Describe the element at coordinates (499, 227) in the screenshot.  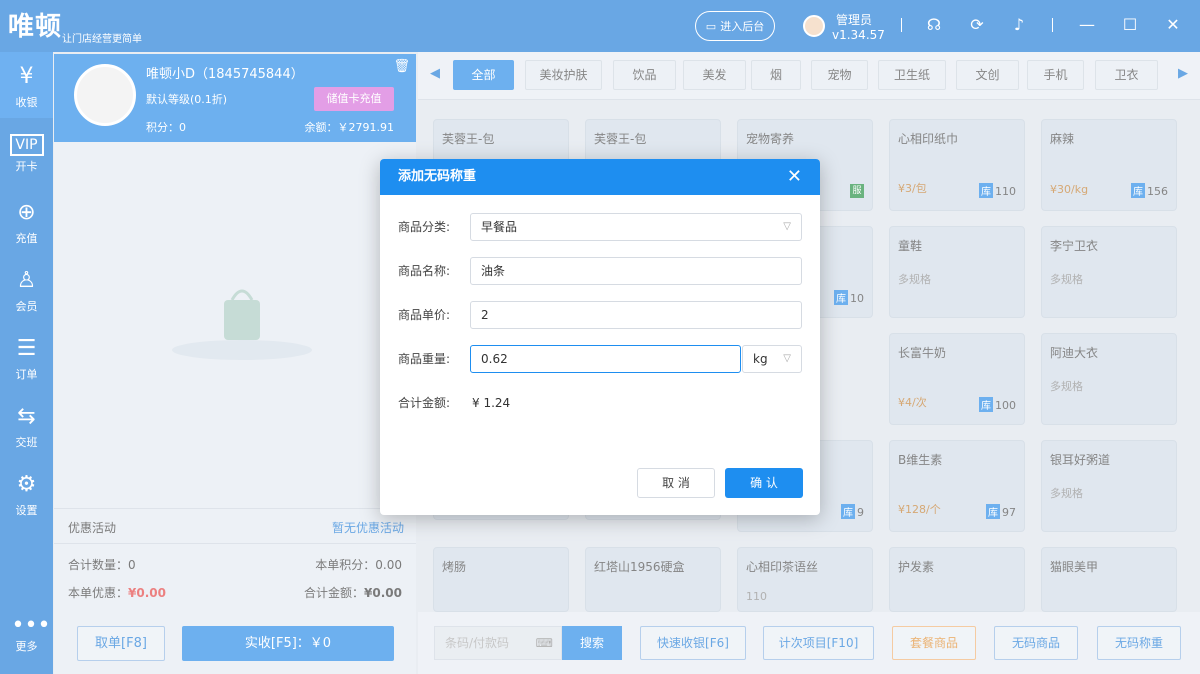
I see `category-value: 早餐品` at that location.